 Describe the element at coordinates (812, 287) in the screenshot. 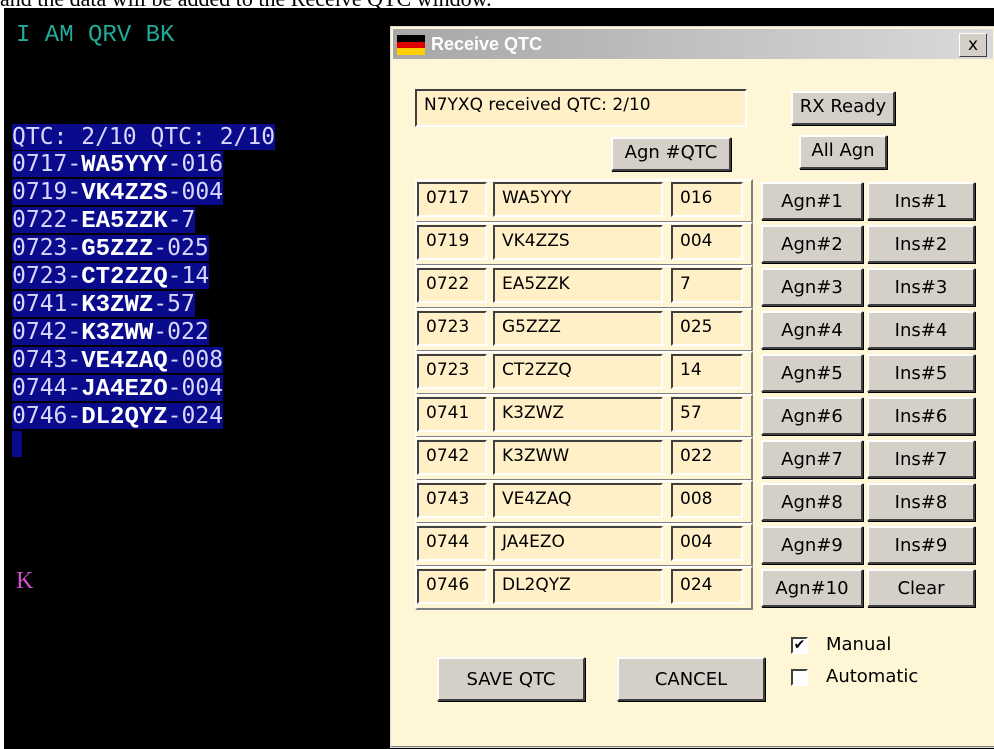

I see `agn-row-button: Agn#3` at that location.